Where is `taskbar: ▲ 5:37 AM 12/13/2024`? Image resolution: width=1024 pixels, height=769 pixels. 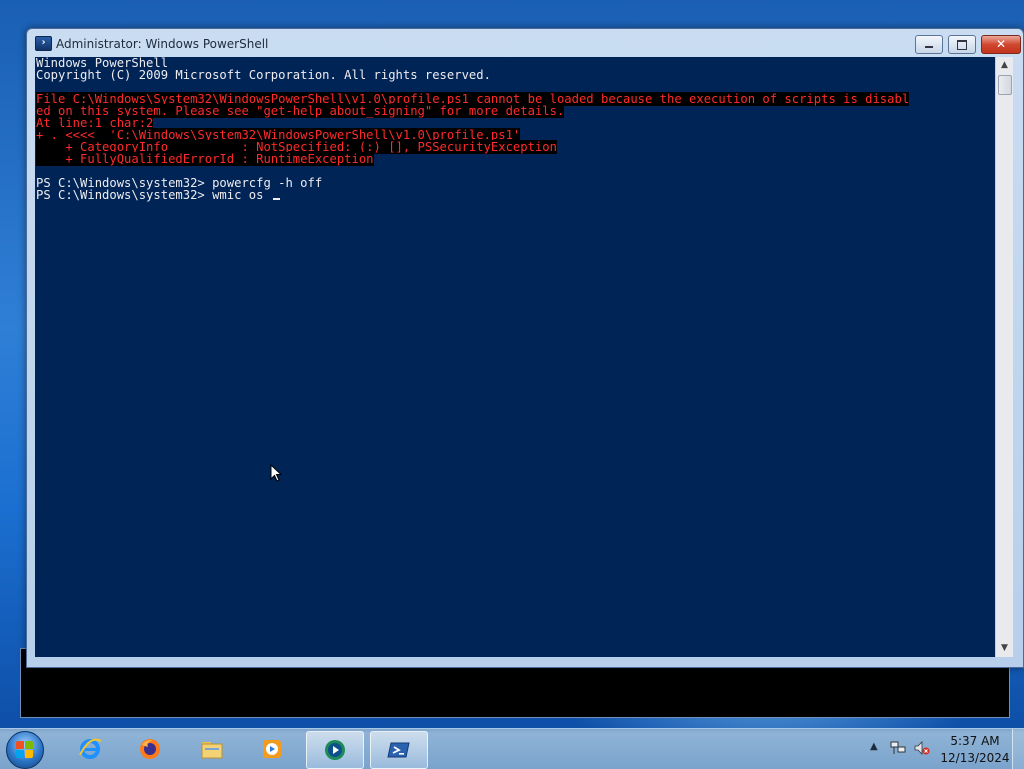
taskbar: ▲ 5:37 AM 12/13/2024 is located at coordinates (512, 748).